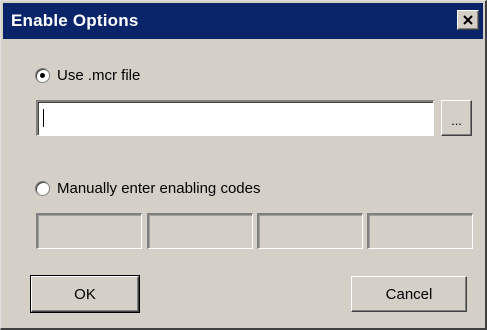 The height and width of the screenshot is (330, 487). I want to click on use-mcr-option: Use .mcr file, so click(87, 75).